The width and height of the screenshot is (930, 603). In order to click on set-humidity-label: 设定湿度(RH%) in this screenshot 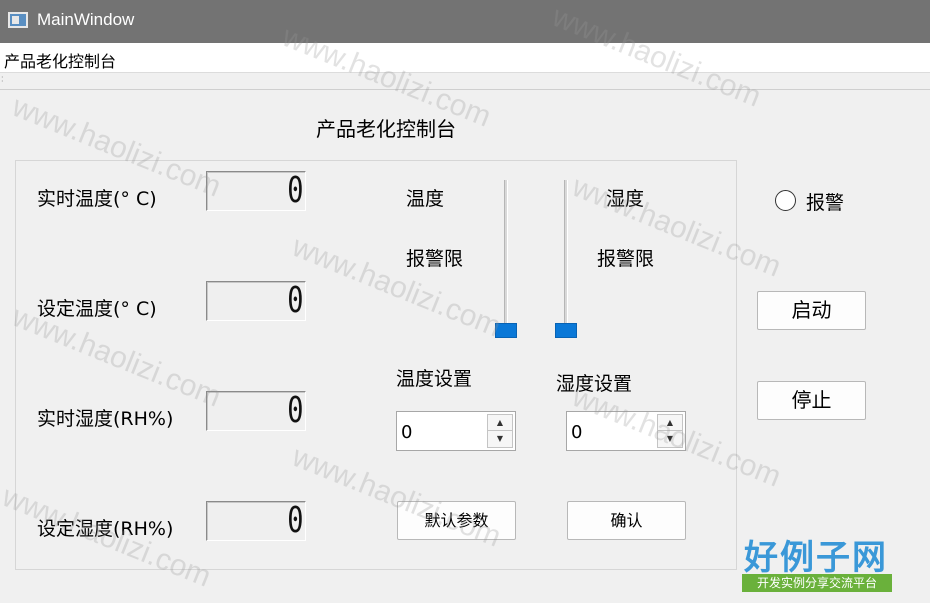, I will do `click(105, 529)`.